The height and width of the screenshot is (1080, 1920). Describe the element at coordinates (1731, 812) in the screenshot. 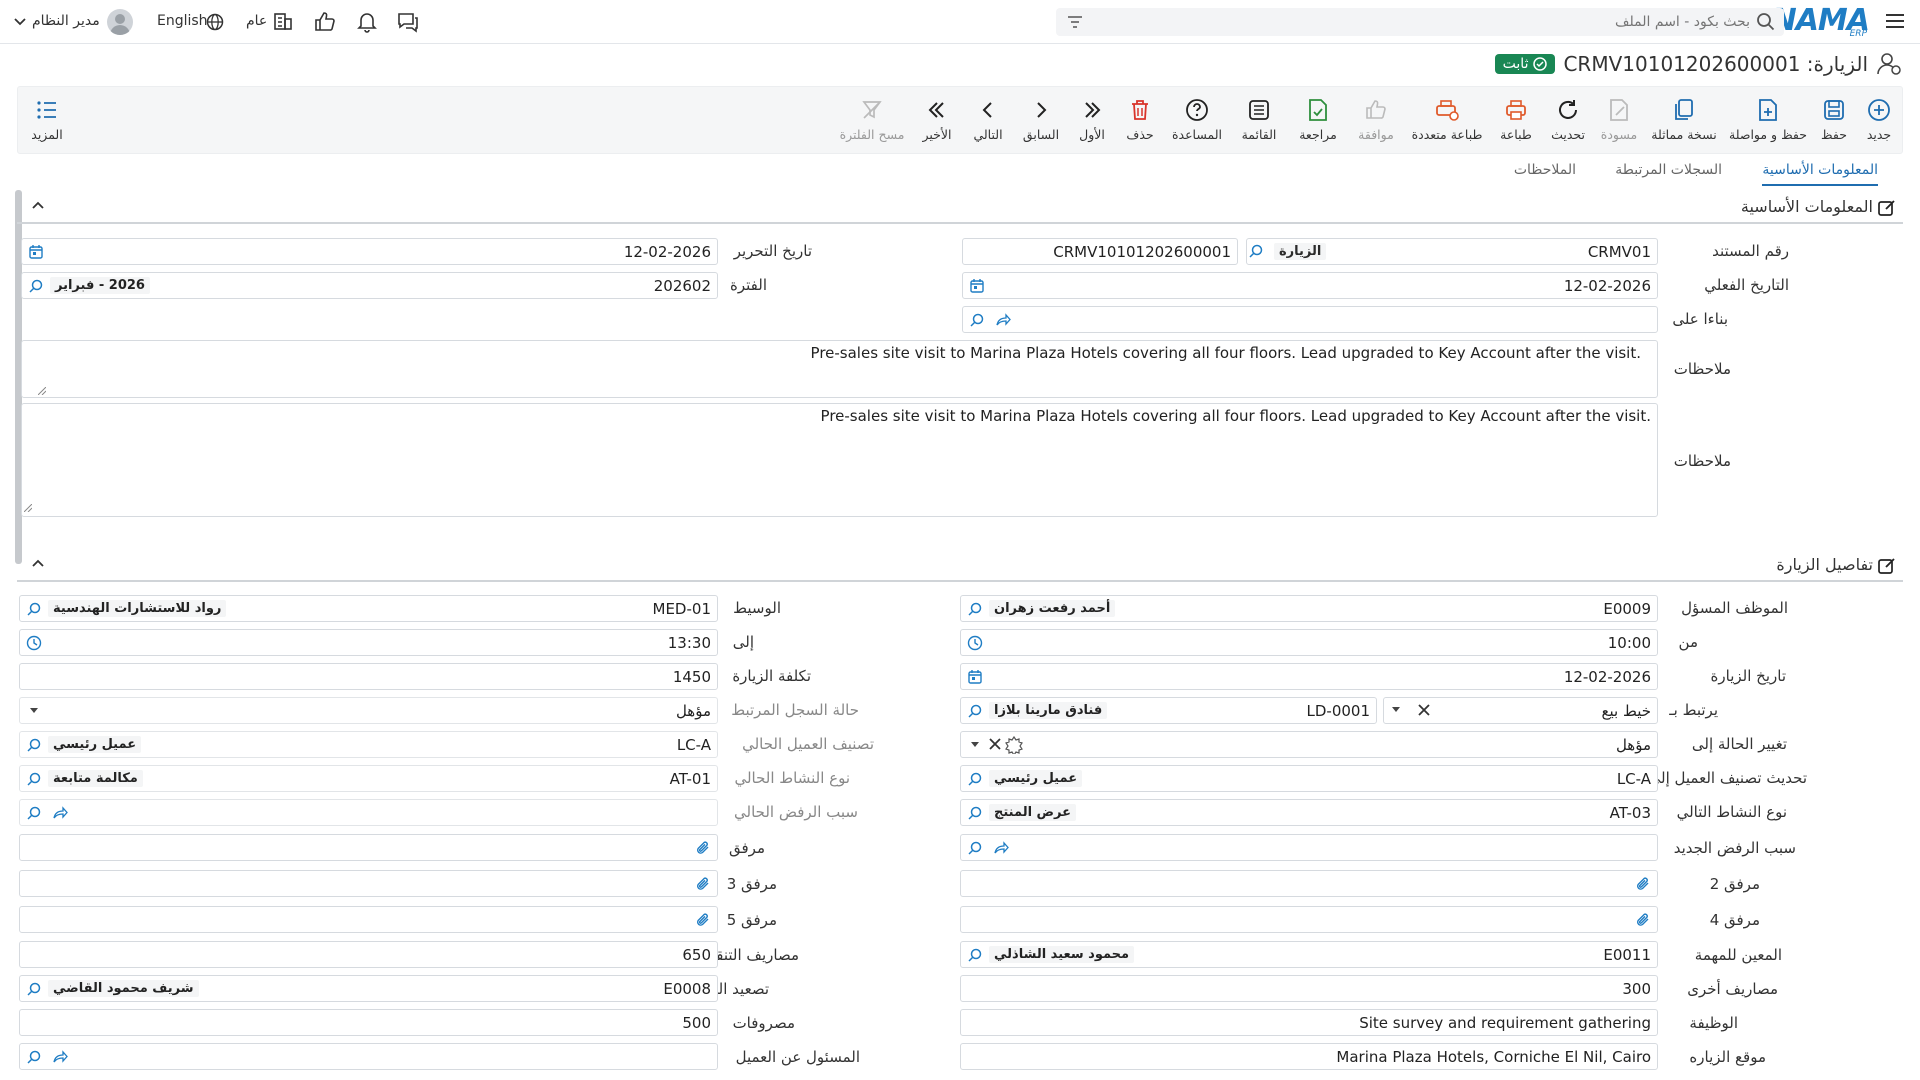

I see `next-activity-label: نوع النشاط التالي` at that location.